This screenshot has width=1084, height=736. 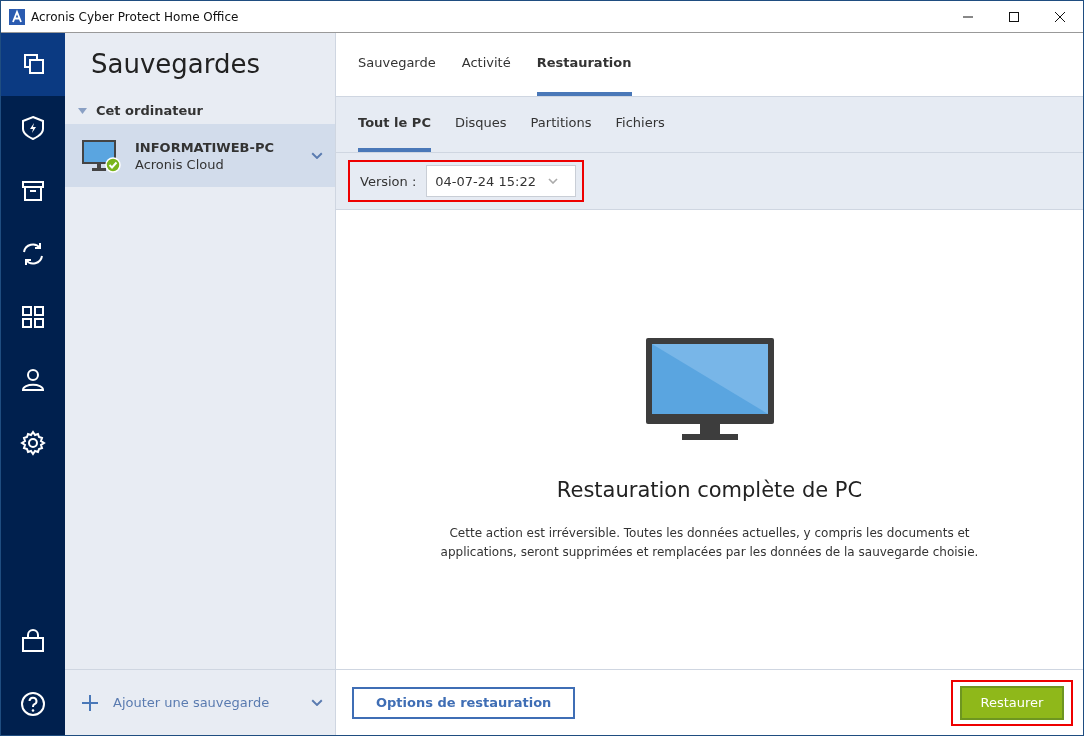 What do you see at coordinates (135, 16) in the screenshot?
I see `window-title: Acronis Cyber Protect Home Office` at bounding box center [135, 16].